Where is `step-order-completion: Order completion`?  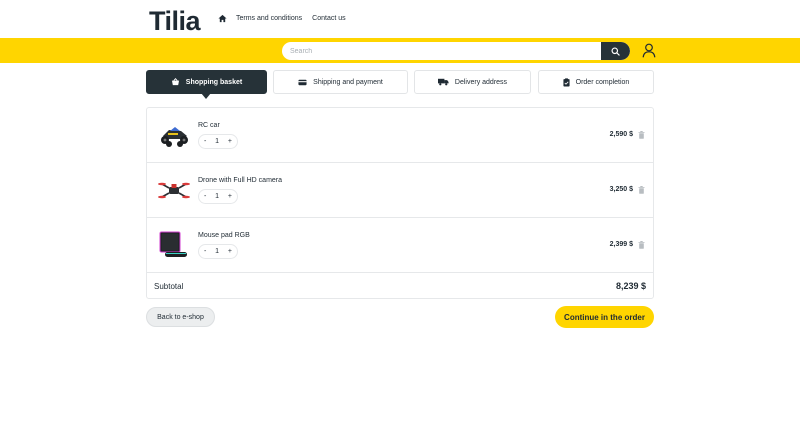 step-order-completion: Order completion is located at coordinates (596, 82).